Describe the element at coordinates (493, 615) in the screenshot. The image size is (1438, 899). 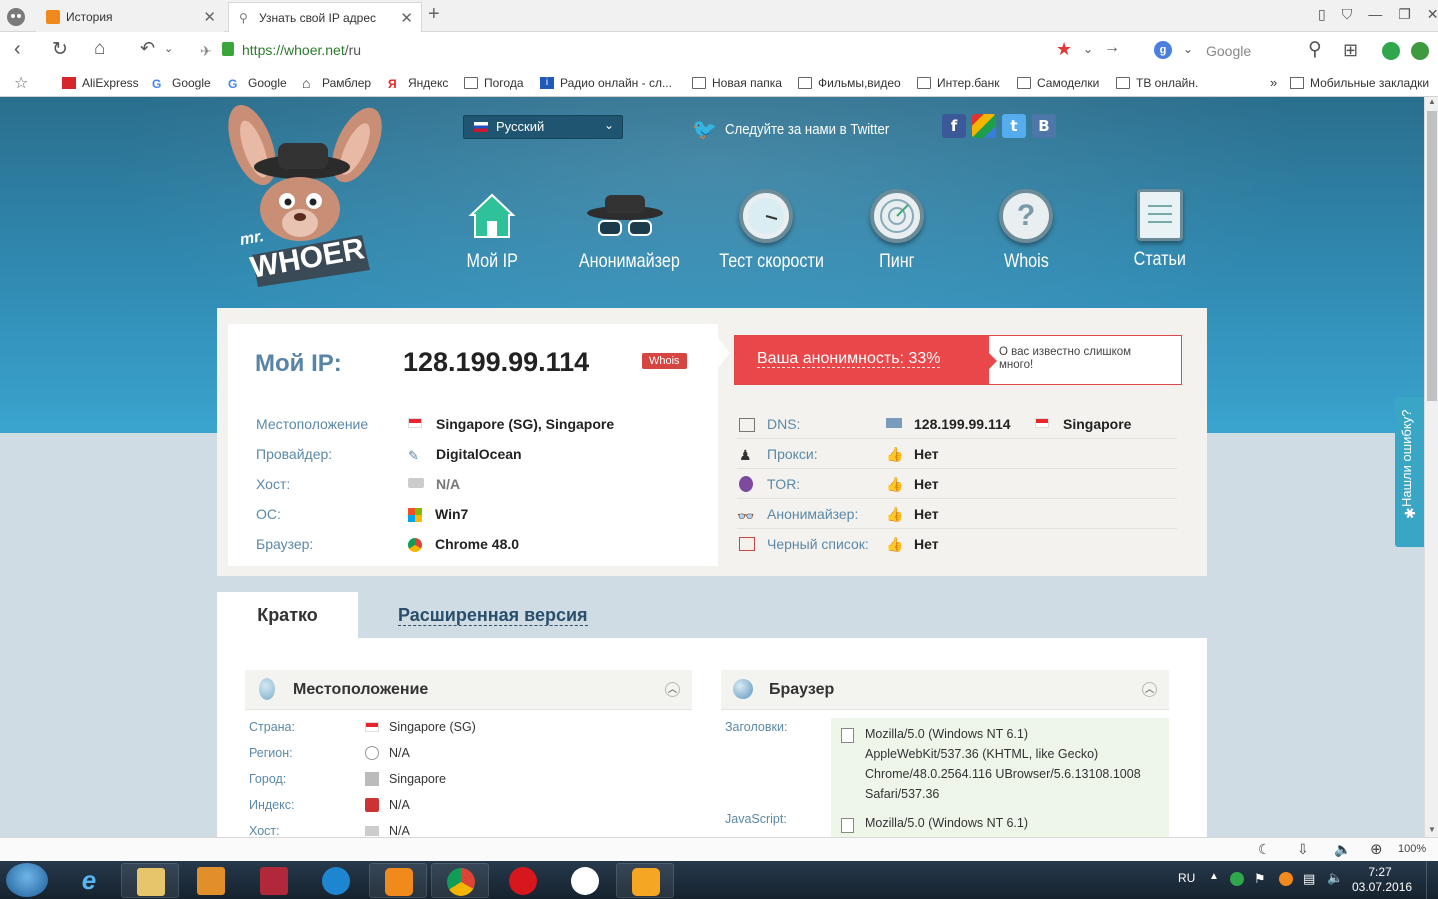
I see `tab-extended: Расширенная версия` at that location.